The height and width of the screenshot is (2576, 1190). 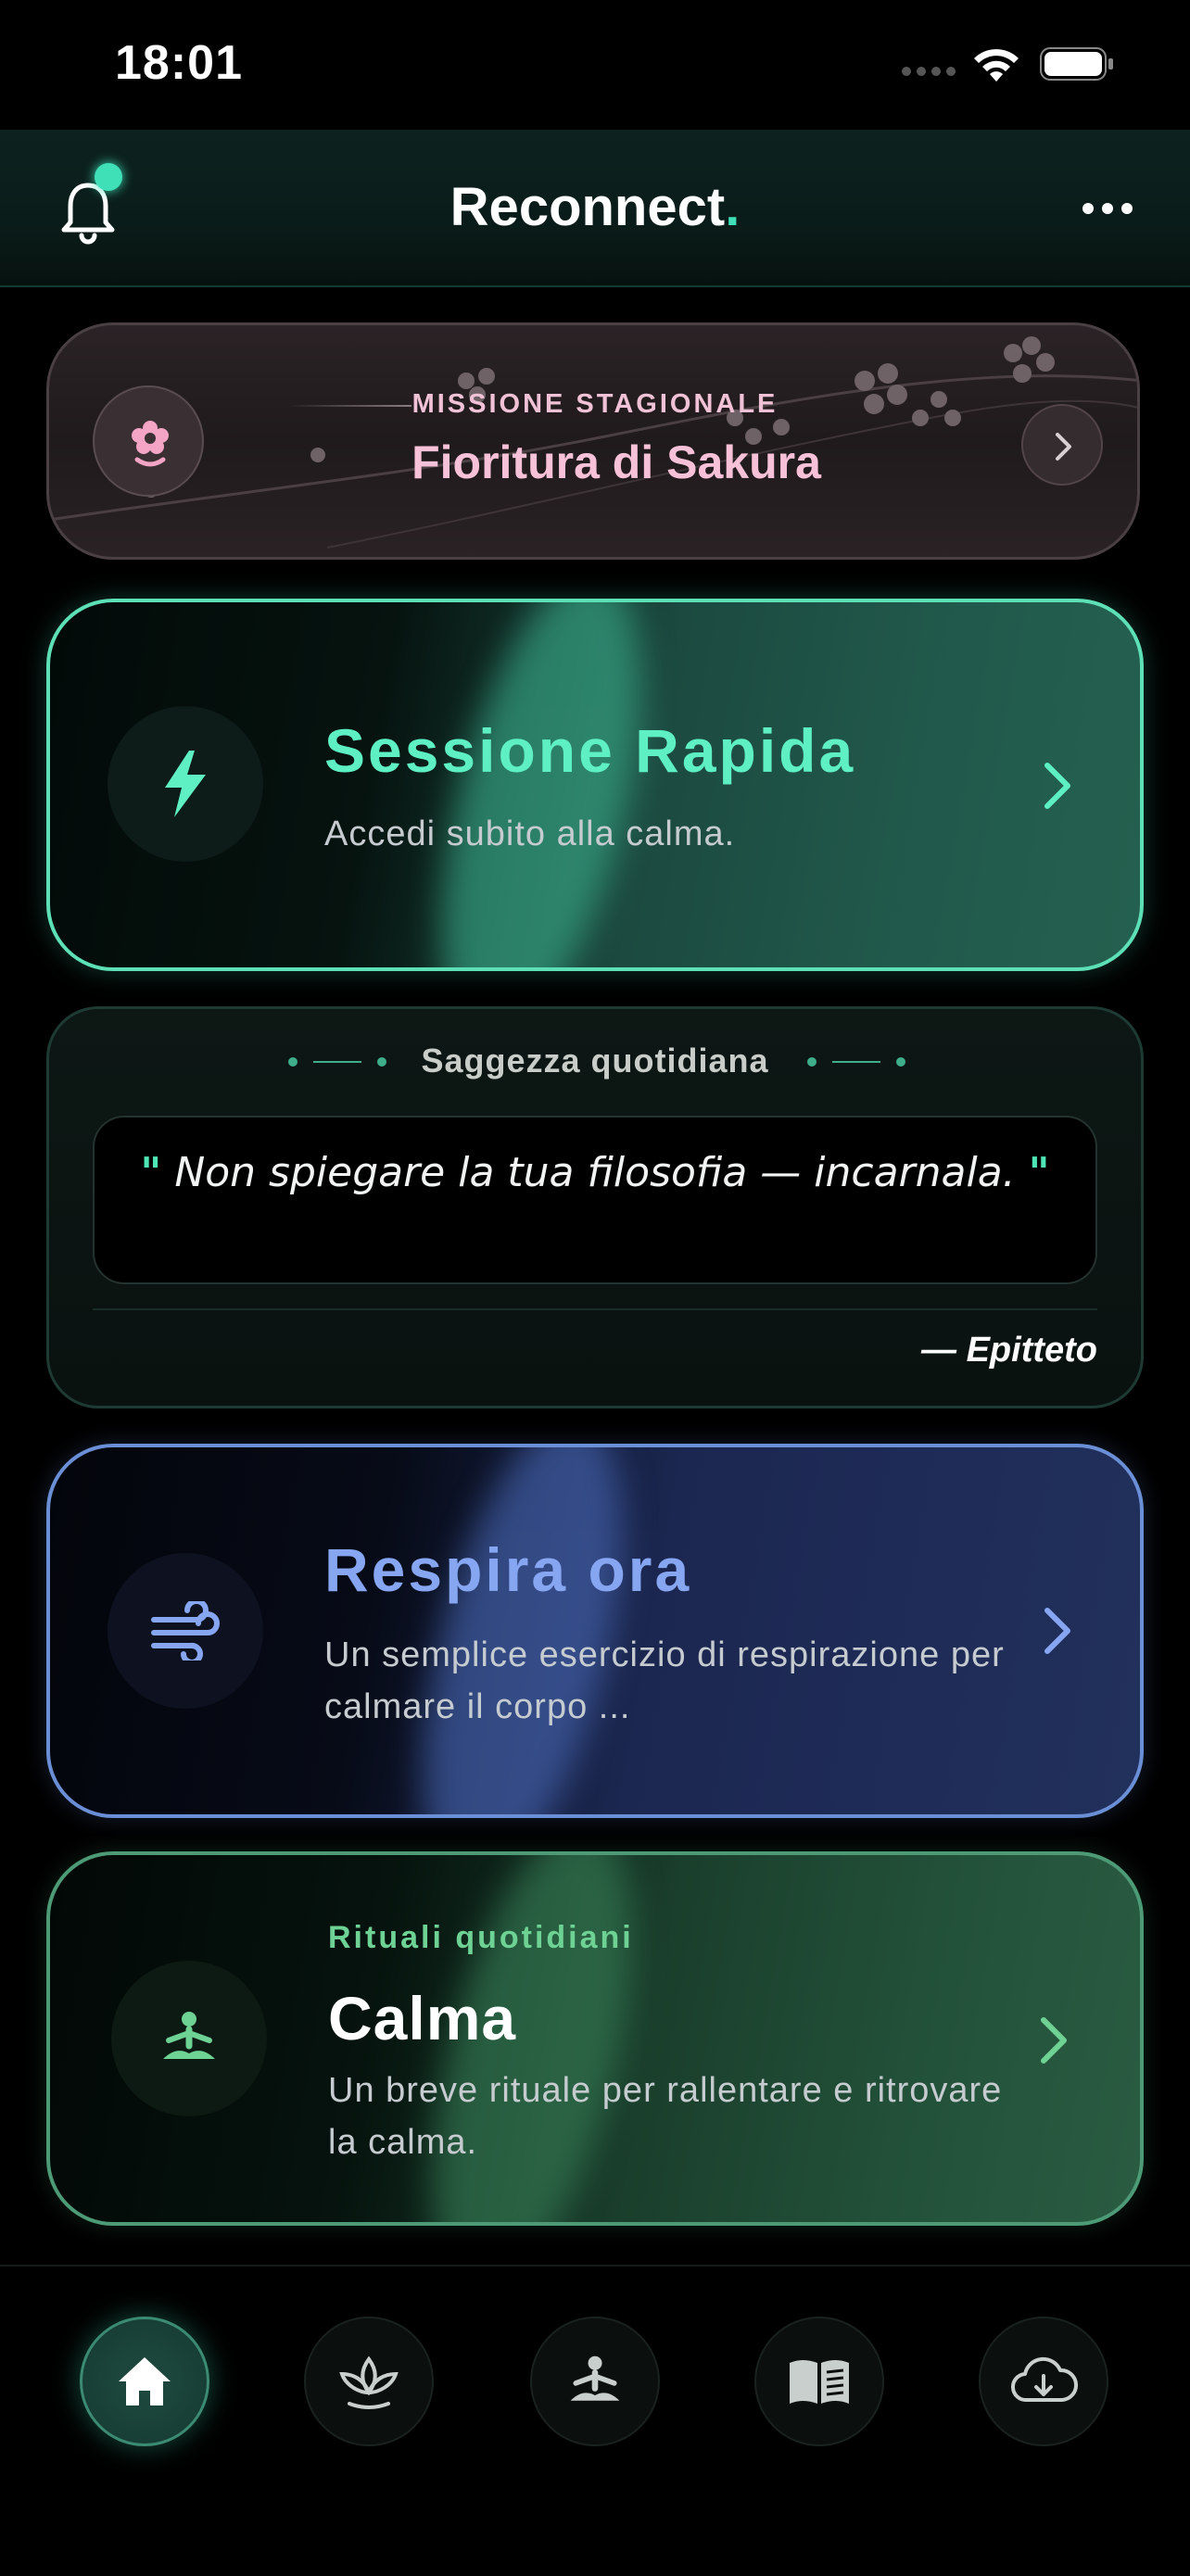 I want to click on quick-session-icon-circle, so click(x=185, y=784).